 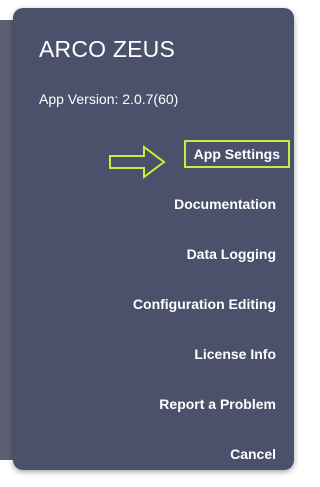 I want to click on app-version-label: App Version: 2.0.7(60), so click(x=109, y=99).